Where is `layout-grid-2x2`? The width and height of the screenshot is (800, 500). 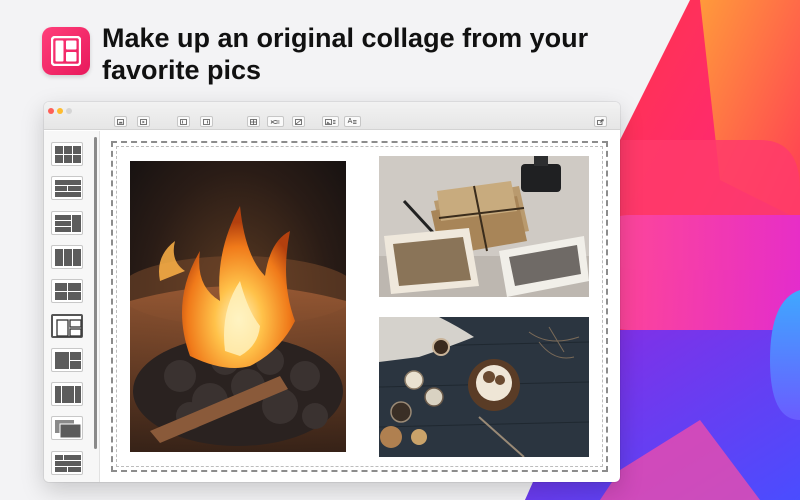 layout-grid-2x2 is located at coordinates (67, 291).